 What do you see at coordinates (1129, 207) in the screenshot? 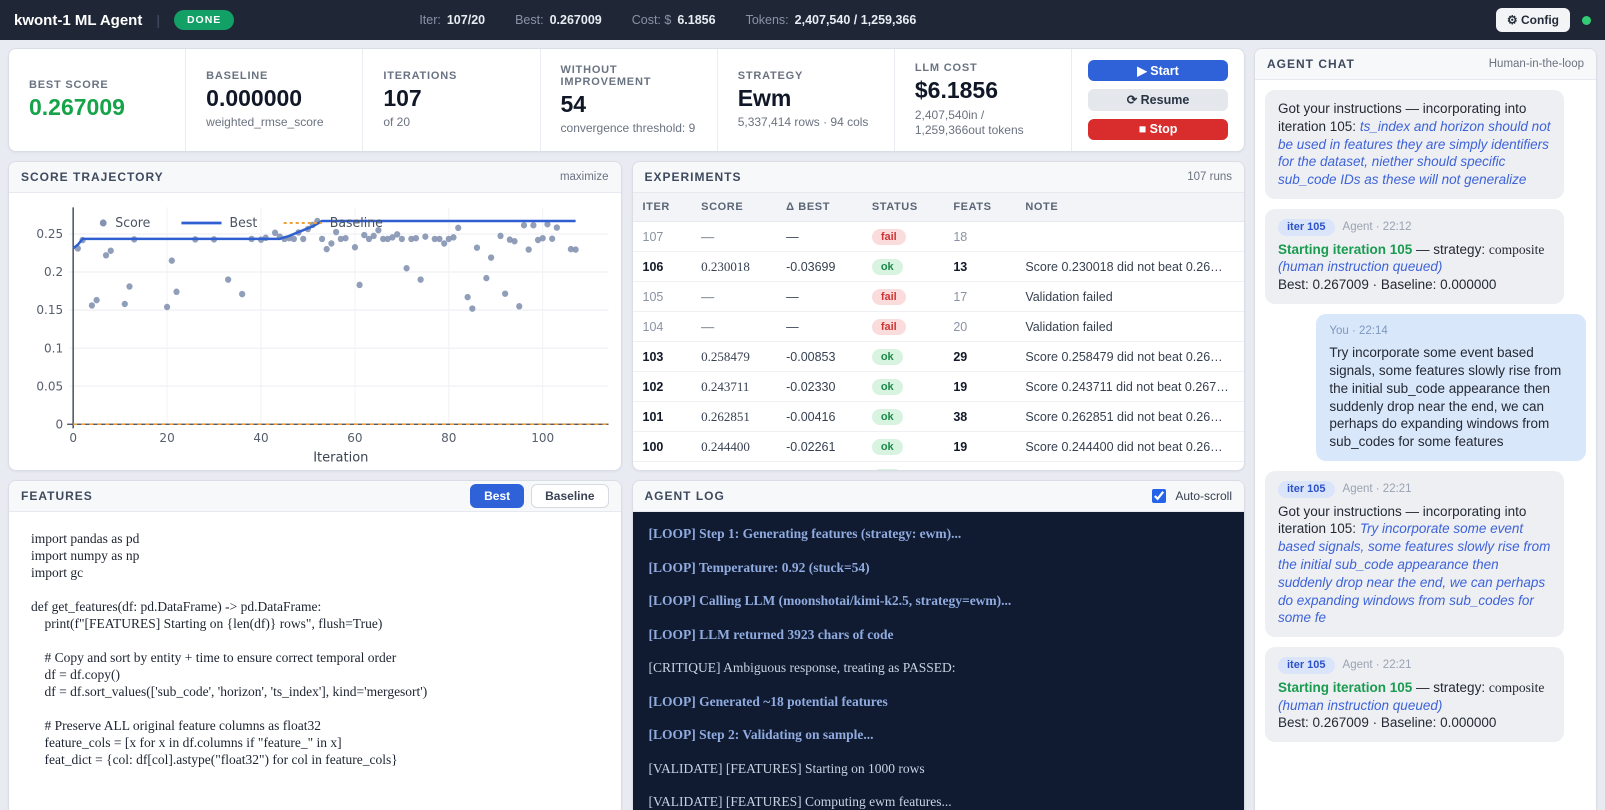
I see `column-header: NOTE` at bounding box center [1129, 207].